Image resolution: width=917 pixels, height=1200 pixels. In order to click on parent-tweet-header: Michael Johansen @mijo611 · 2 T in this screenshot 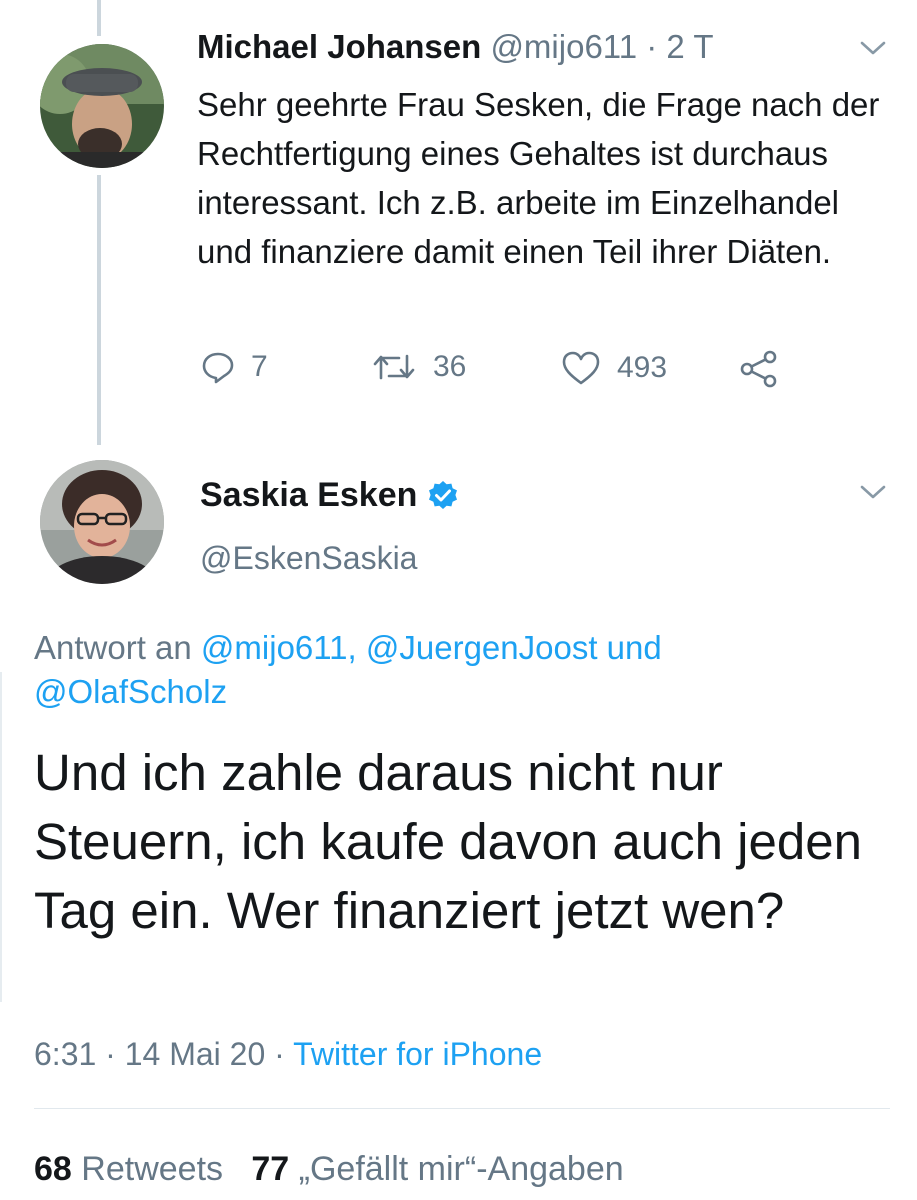, I will do `click(455, 47)`.